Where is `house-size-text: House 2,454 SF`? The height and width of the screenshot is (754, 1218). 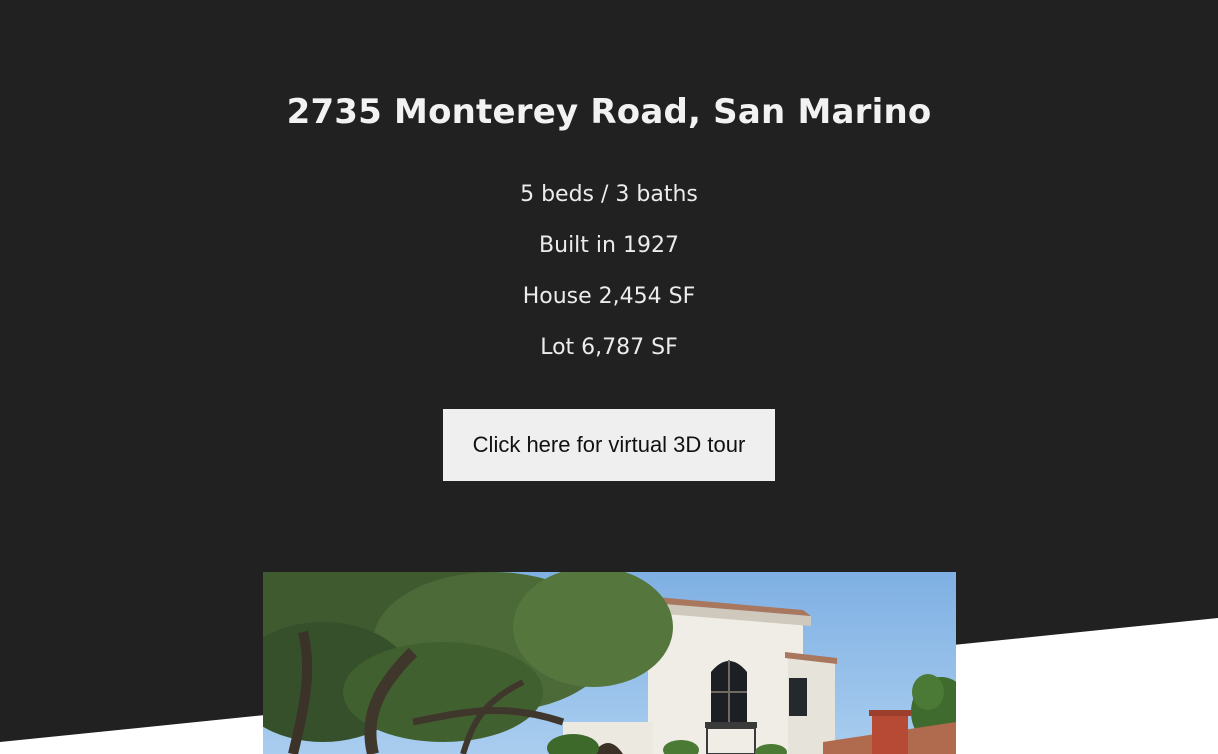 house-size-text: House 2,454 SF is located at coordinates (609, 296).